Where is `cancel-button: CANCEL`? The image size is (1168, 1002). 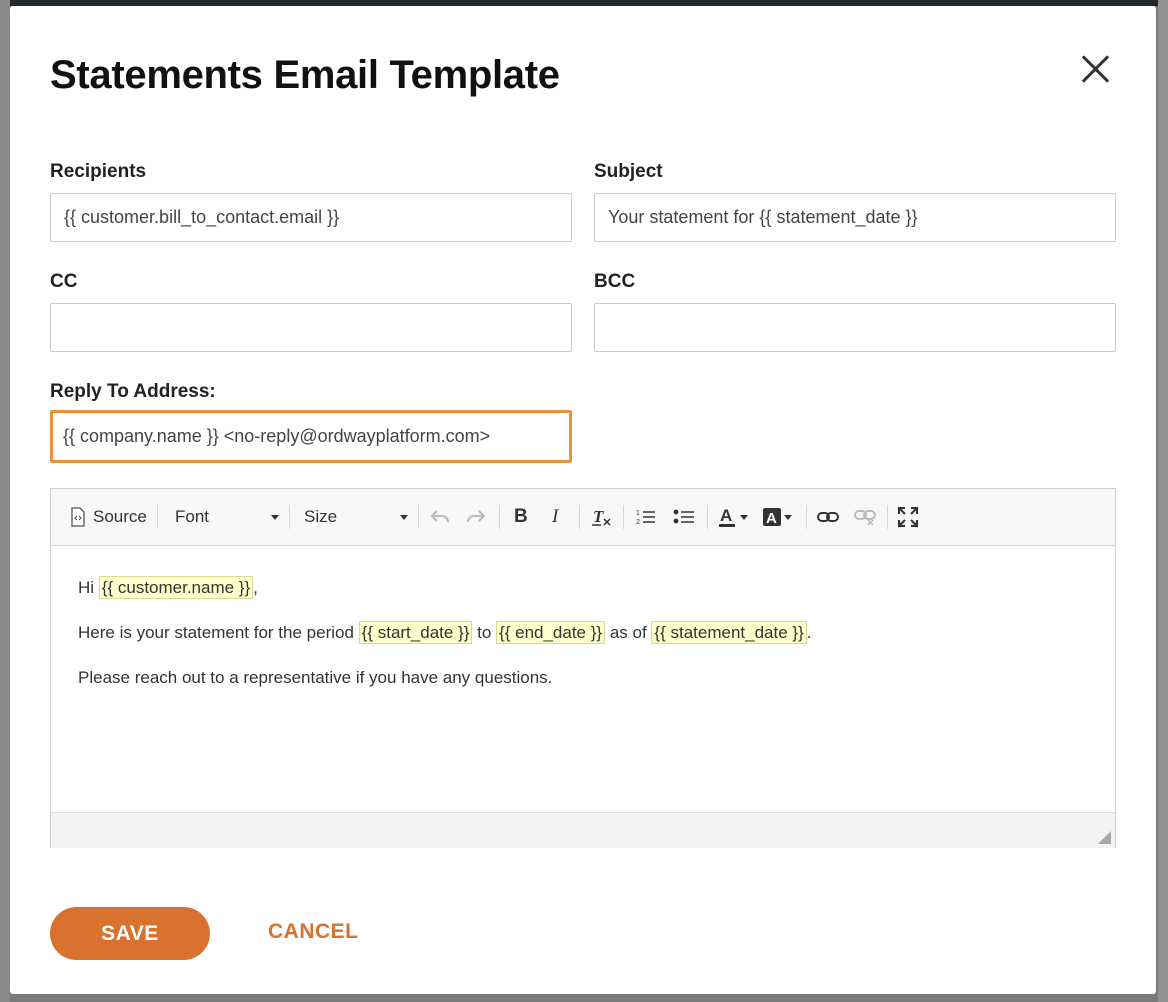 cancel-button: CANCEL is located at coordinates (313, 932).